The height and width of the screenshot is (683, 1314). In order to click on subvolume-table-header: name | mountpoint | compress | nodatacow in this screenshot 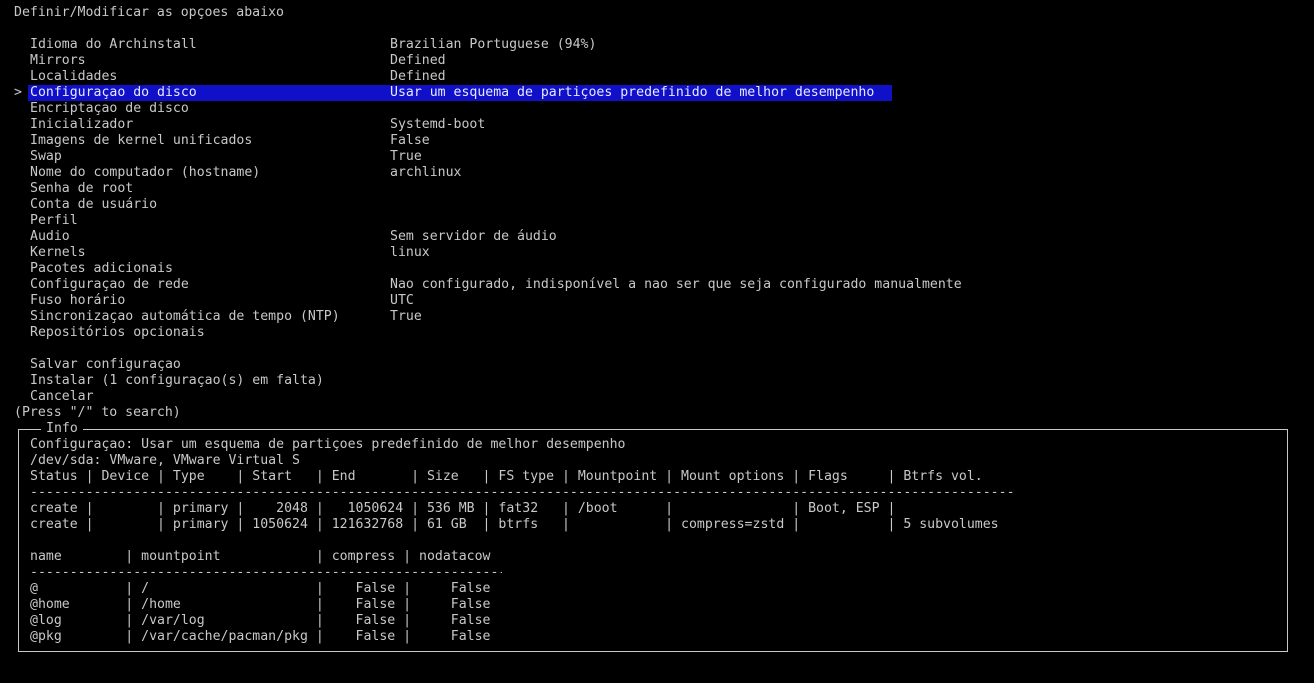, I will do `click(260, 556)`.